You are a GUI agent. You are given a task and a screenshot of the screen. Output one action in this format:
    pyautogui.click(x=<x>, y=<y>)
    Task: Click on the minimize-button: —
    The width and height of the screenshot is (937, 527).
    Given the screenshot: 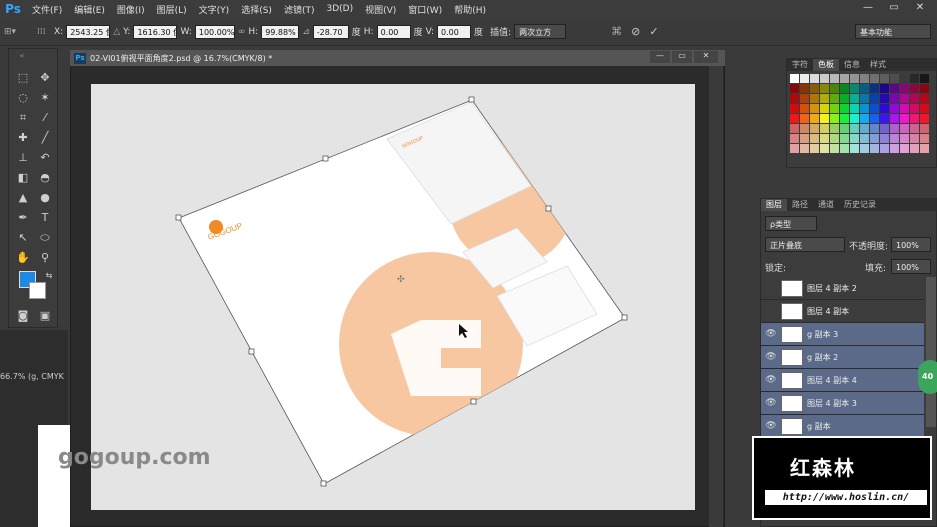 What is the action you would take?
    pyautogui.click(x=868, y=8)
    